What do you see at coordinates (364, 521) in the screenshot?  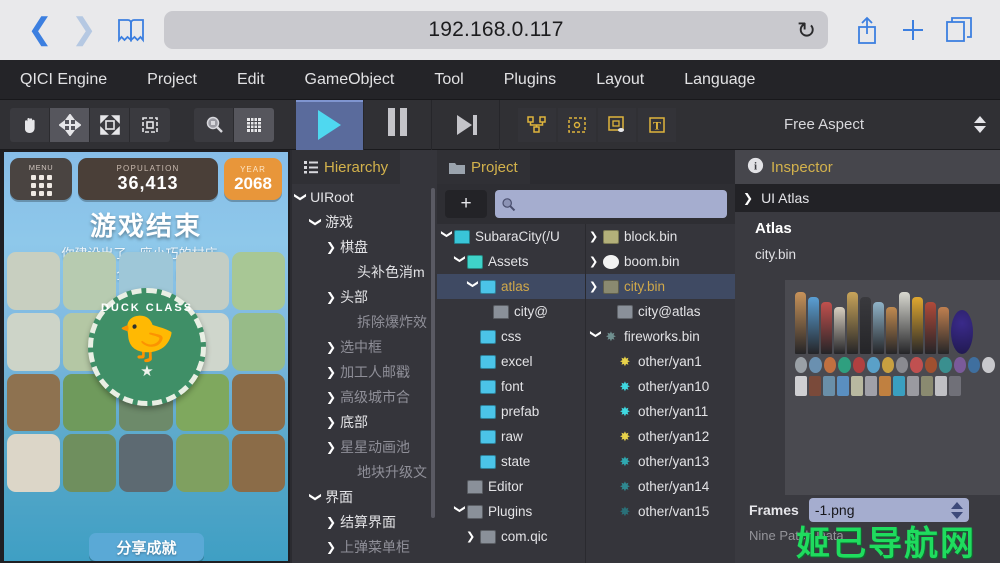 I see `hierarchy-row: ❯ 结算界面` at bounding box center [364, 521].